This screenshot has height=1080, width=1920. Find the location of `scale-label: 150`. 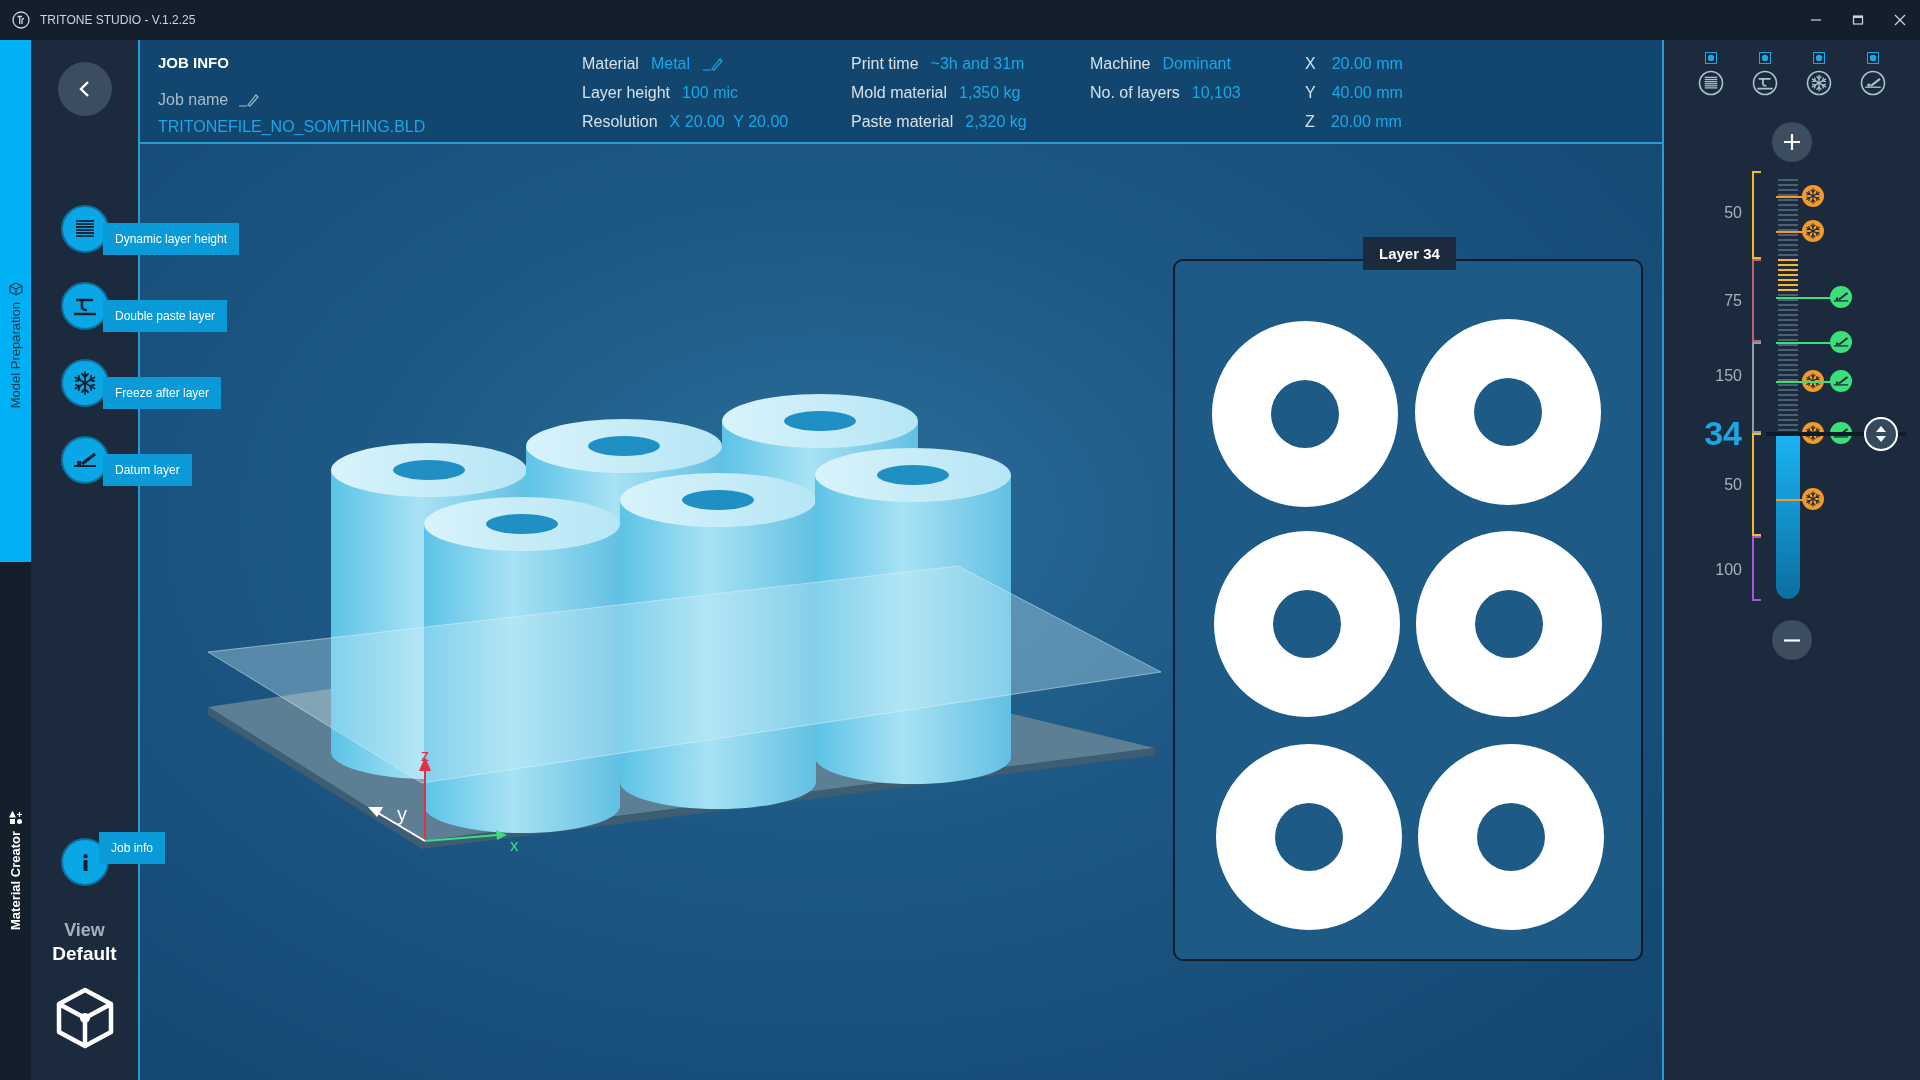

scale-label: 150 is located at coordinates (1728, 376).